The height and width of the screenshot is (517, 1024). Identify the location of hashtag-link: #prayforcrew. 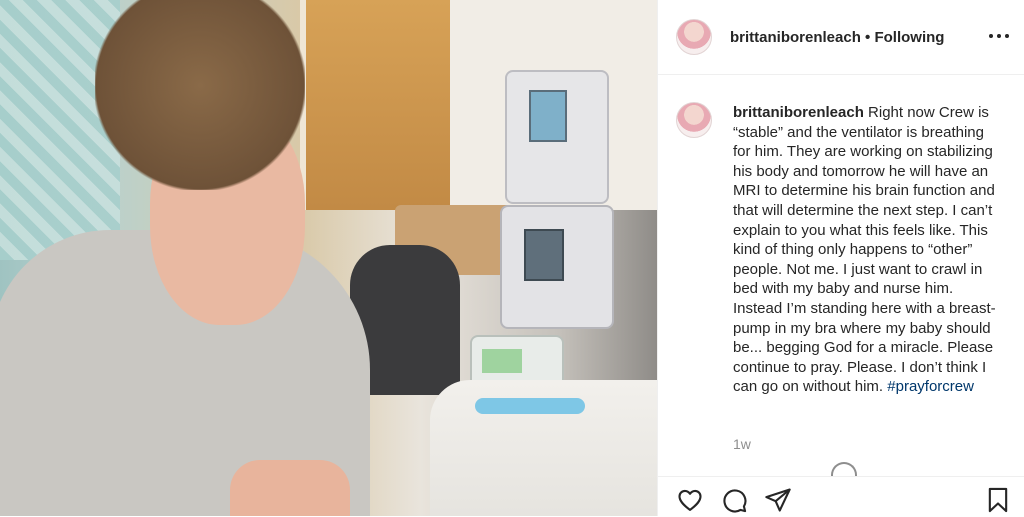
(930, 386).